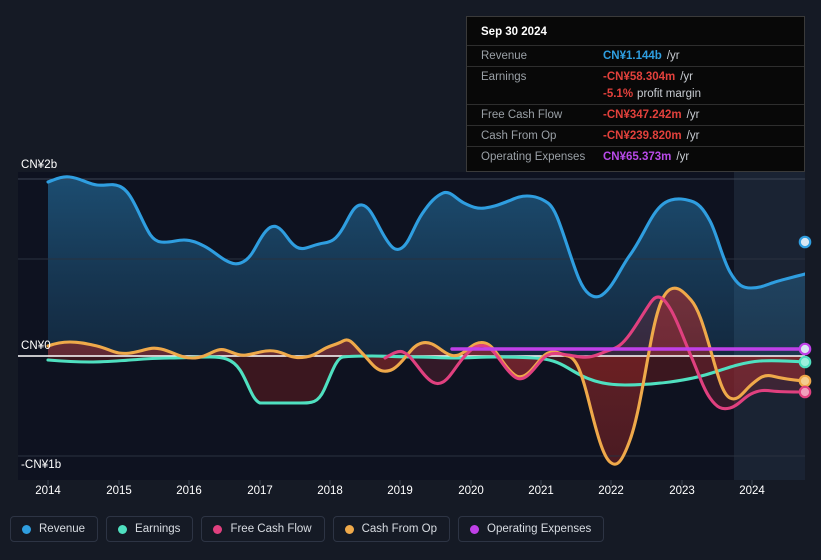  I want to click on tooltip-value-revenue: CN¥1.144b, so click(632, 56).